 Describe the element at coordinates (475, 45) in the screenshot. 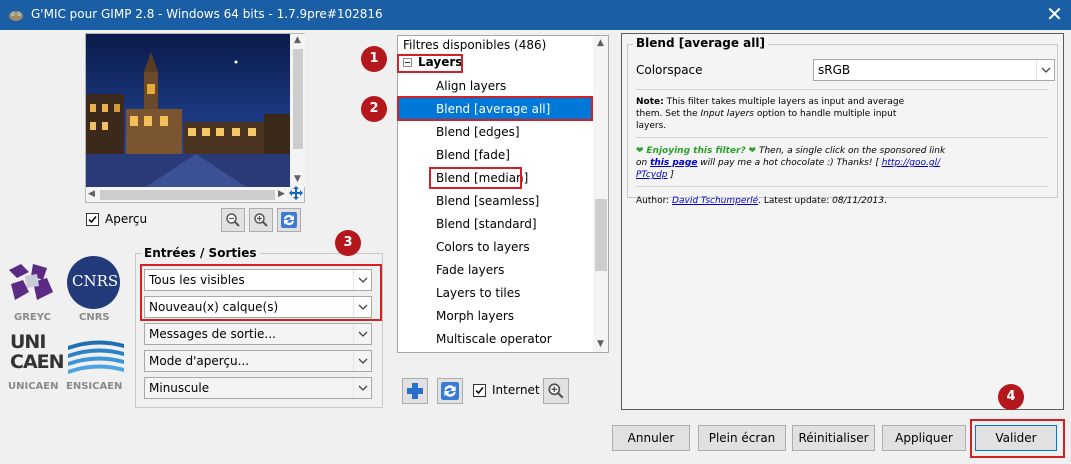

I see `filter-count-header: Filtres disponibles (486)` at that location.